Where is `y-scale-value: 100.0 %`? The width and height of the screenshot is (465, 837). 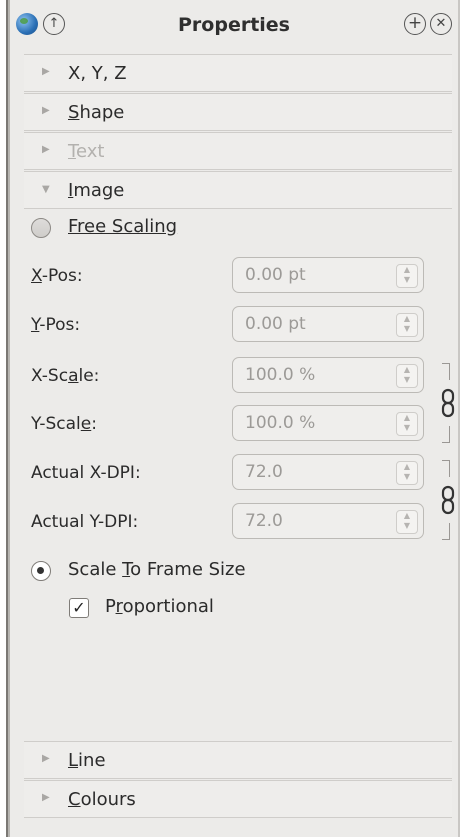 y-scale-value: 100.0 % is located at coordinates (280, 423).